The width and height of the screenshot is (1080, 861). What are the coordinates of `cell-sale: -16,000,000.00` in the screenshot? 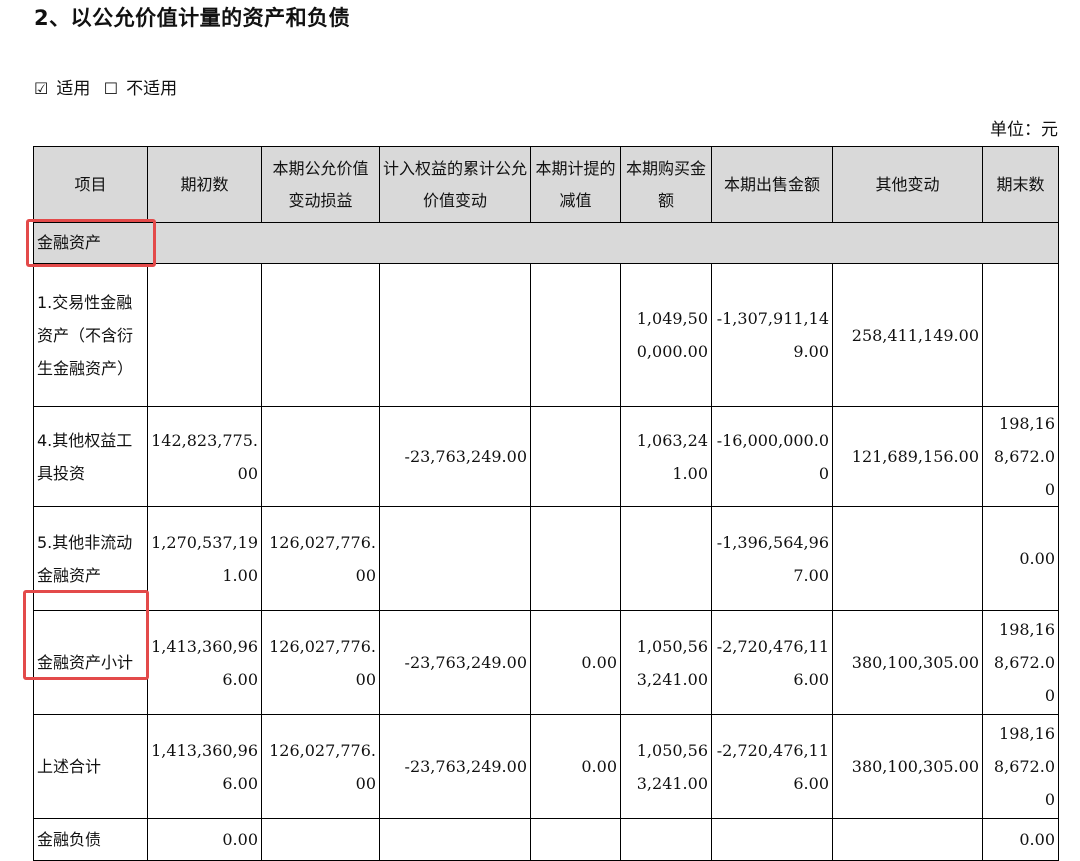 It's located at (772, 456).